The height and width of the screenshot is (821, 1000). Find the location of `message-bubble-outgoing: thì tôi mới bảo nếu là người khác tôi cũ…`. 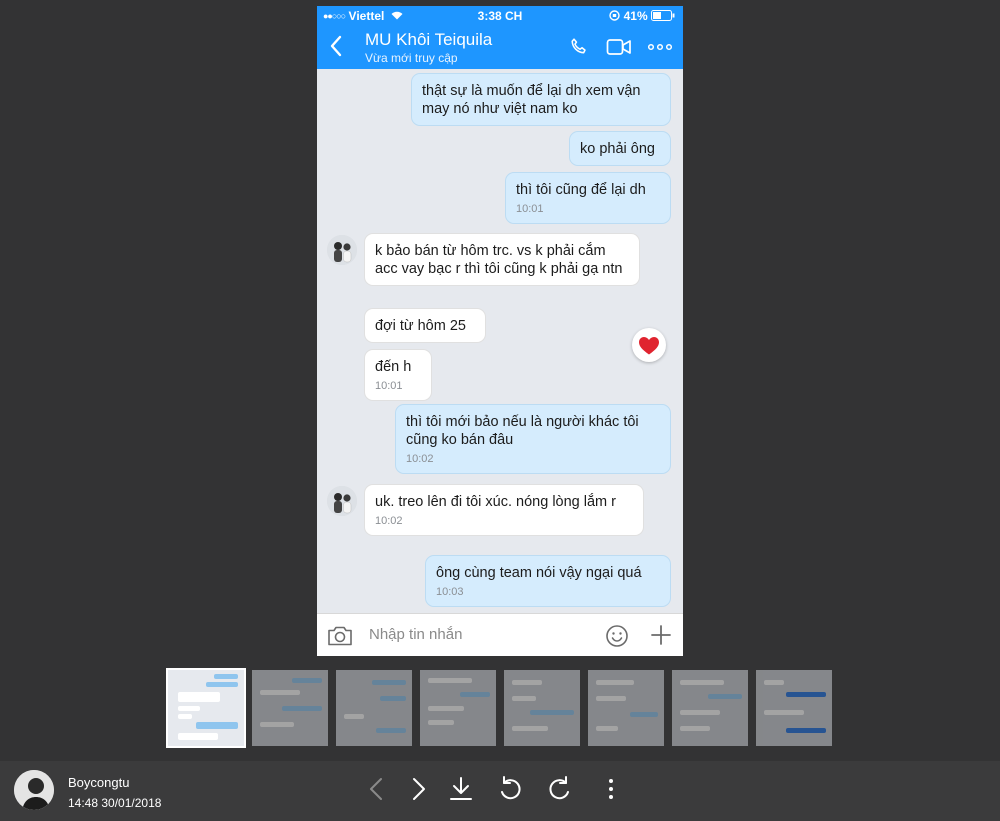

message-bubble-outgoing: thì tôi mới bảo nếu là người khác tôi cũ… is located at coordinates (533, 439).